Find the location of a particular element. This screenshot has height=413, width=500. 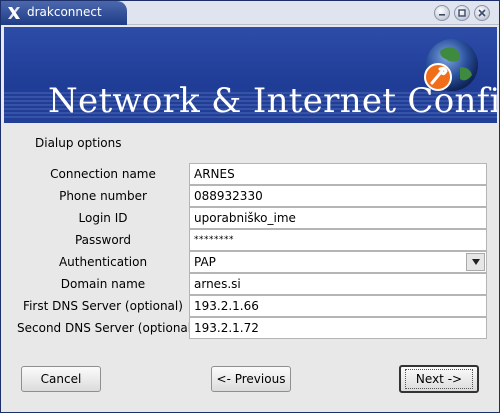

domain-name-input: arnes.si is located at coordinates (338, 284).